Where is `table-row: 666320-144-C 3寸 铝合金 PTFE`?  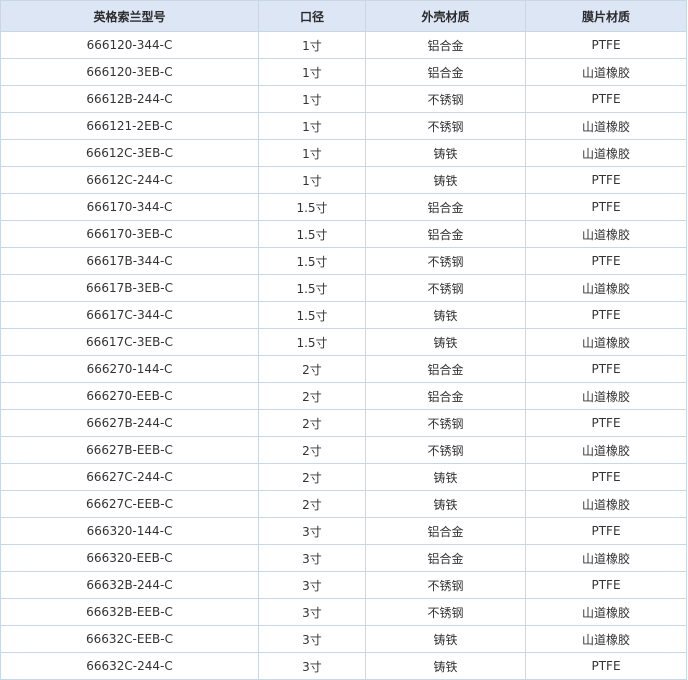 table-row: 666320-144-C 3寸 铝合金 PTFE is located at coordinates (343, 531).